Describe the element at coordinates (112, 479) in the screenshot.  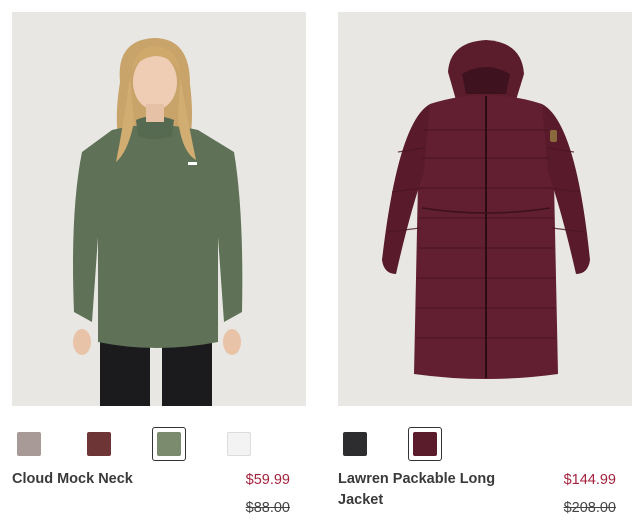
I see `product-name: Cloud Mock Neck` at that location.